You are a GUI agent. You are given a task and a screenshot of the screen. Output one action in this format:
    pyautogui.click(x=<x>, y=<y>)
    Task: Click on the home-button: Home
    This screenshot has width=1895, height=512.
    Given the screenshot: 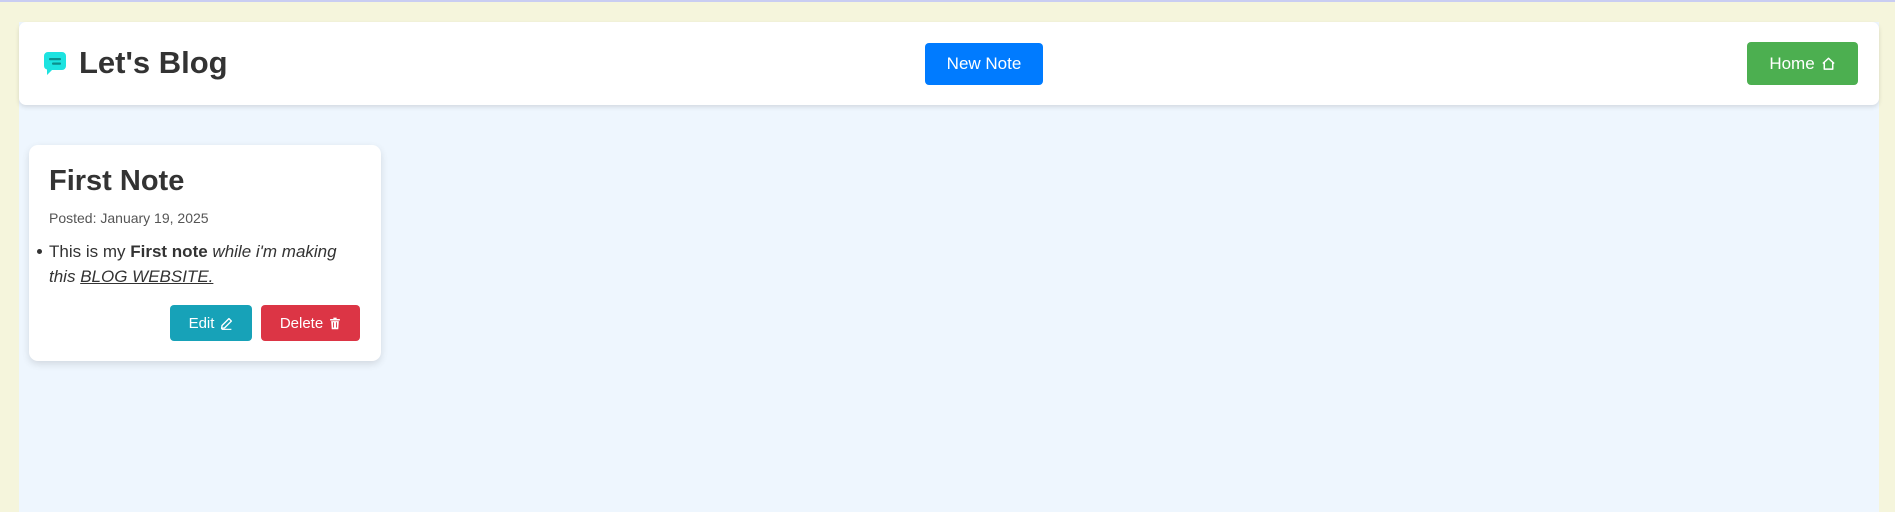 What is the action you would take?
    pyautogui.click(x=1802, y=63)
    